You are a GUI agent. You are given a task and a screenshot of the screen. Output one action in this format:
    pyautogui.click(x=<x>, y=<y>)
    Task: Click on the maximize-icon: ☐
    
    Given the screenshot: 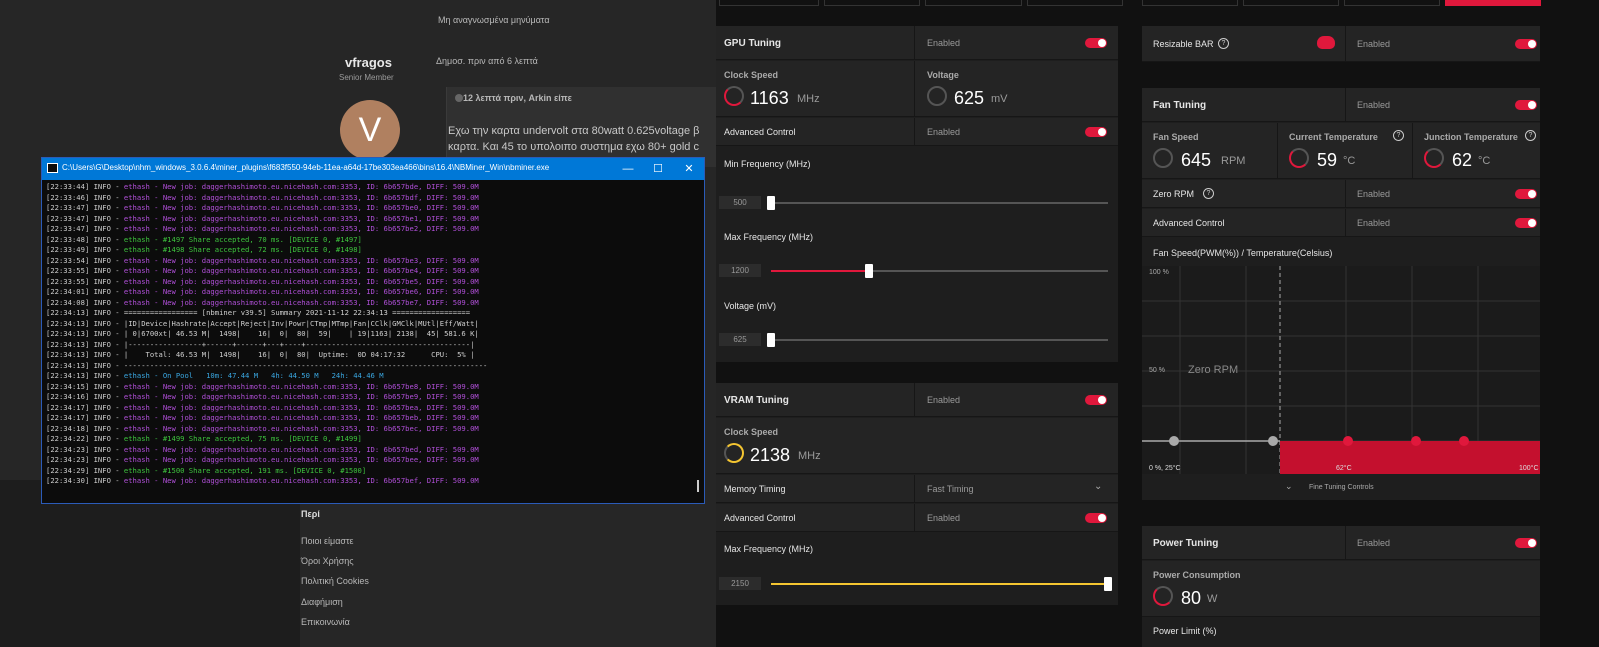 What is the action you would take?
    pyautogui.click(x=658, y=169)
    